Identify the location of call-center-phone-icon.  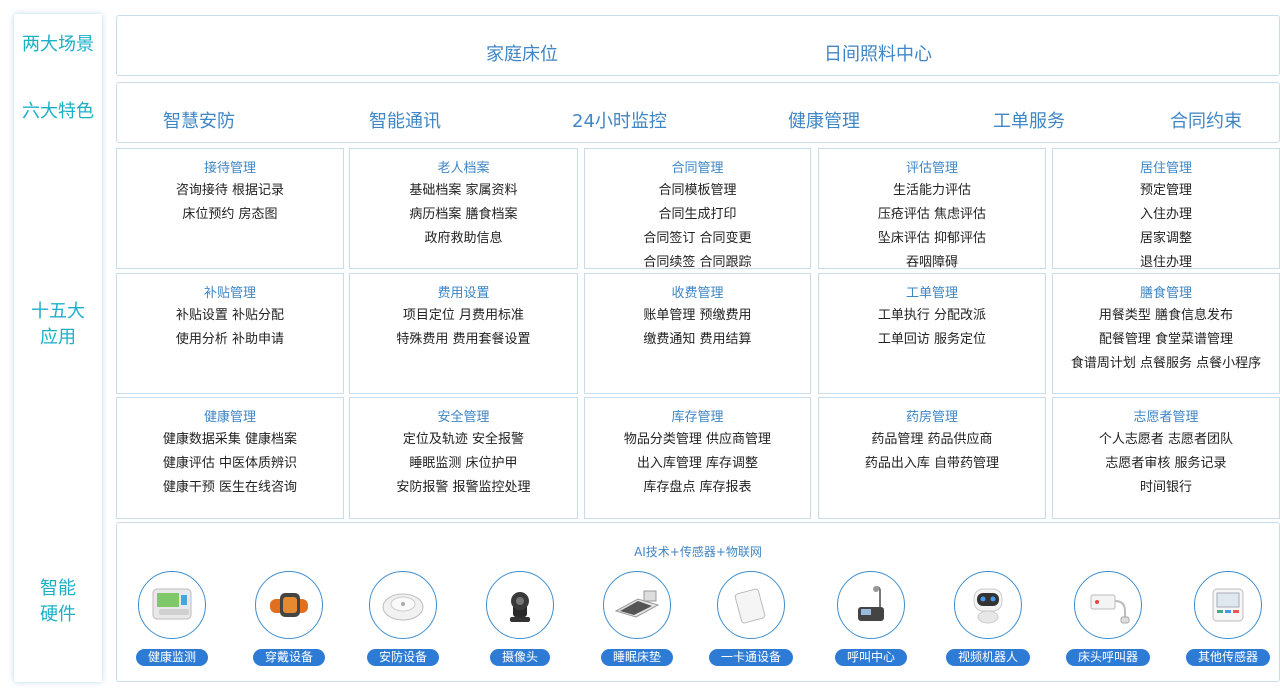
(871, 605).